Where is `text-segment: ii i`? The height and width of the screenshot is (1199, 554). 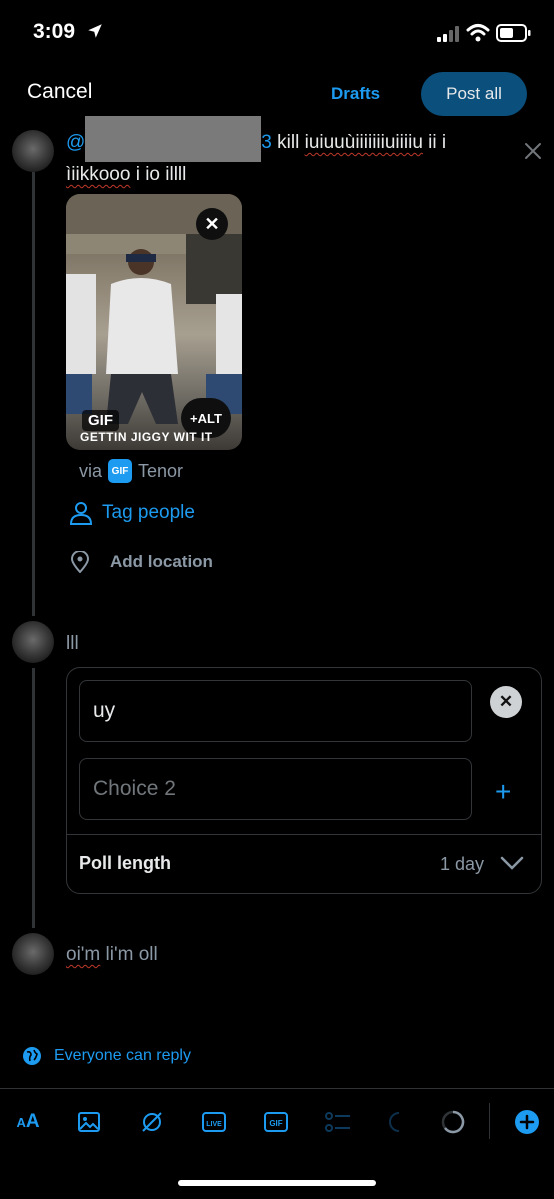 text-segment: ii i is located at coordinates (434, 142).